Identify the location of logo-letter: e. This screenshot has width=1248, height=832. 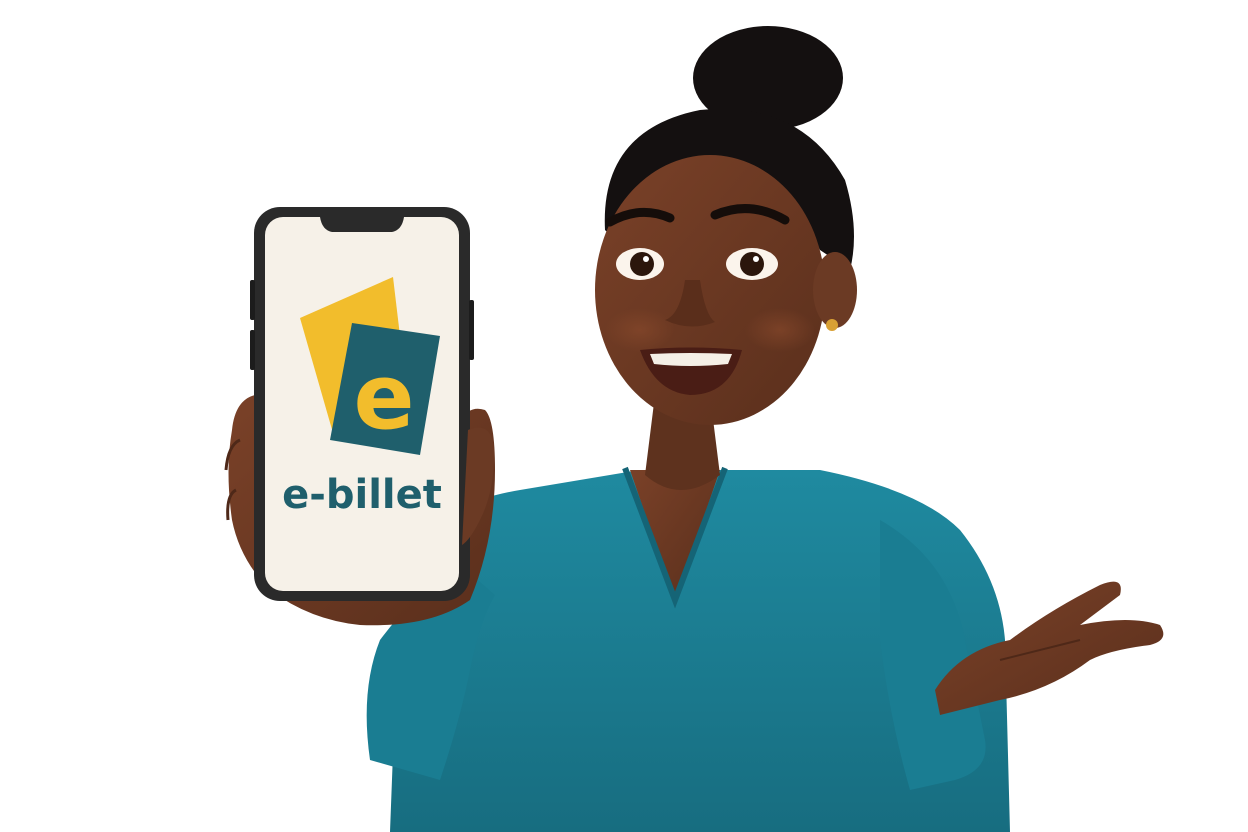
(383, 397).